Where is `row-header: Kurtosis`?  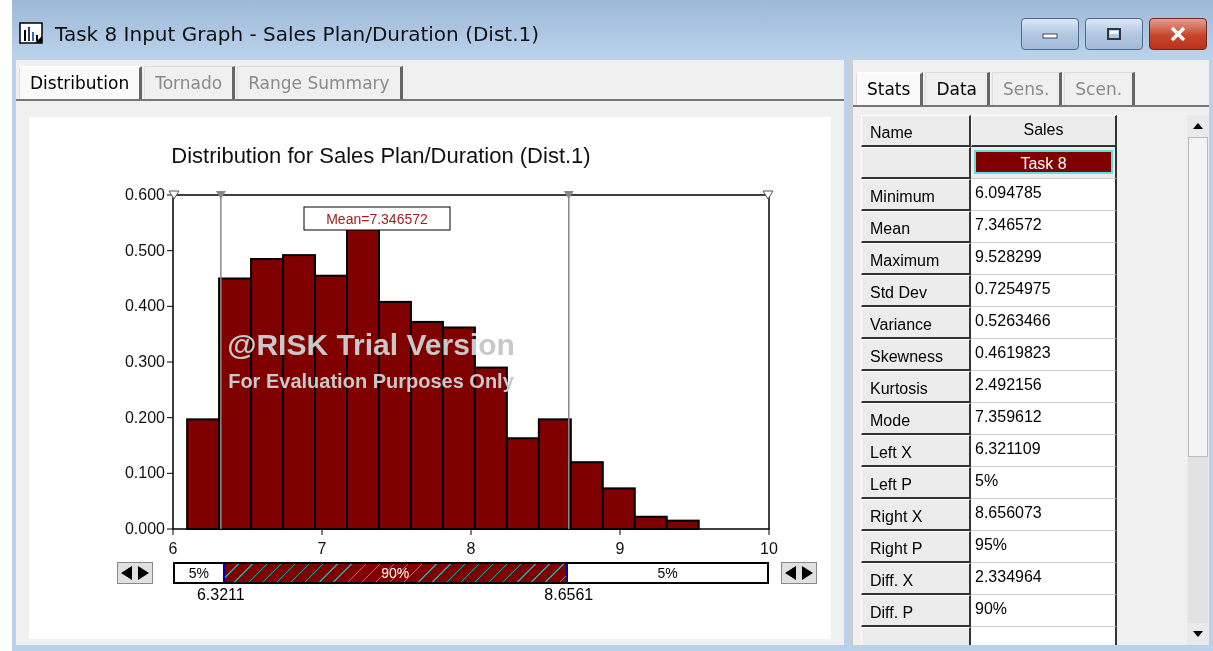
row-header: Kurtosis is located at coordinates (916, 387).